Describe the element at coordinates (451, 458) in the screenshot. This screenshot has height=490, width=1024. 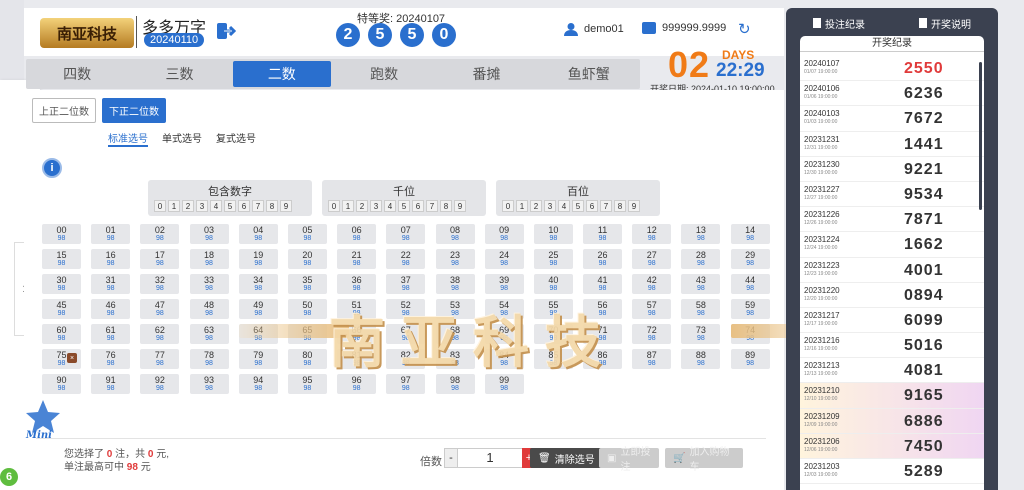
I see `decrement-button: -` at that location.